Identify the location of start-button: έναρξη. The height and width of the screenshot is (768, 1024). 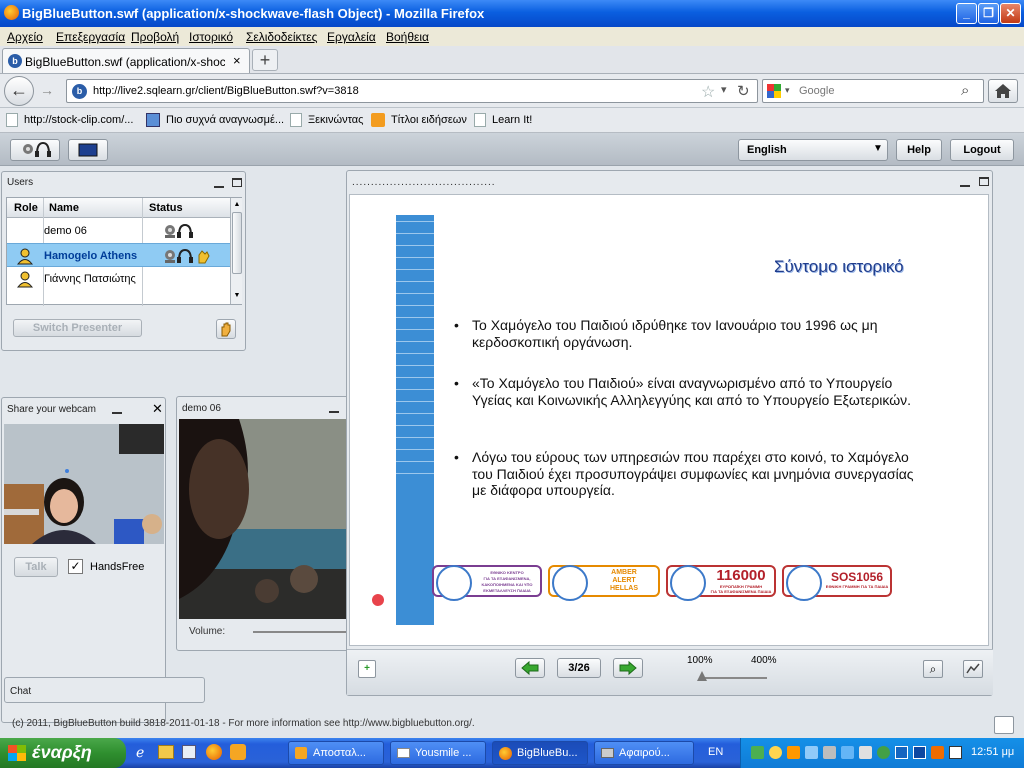
(63, 753).